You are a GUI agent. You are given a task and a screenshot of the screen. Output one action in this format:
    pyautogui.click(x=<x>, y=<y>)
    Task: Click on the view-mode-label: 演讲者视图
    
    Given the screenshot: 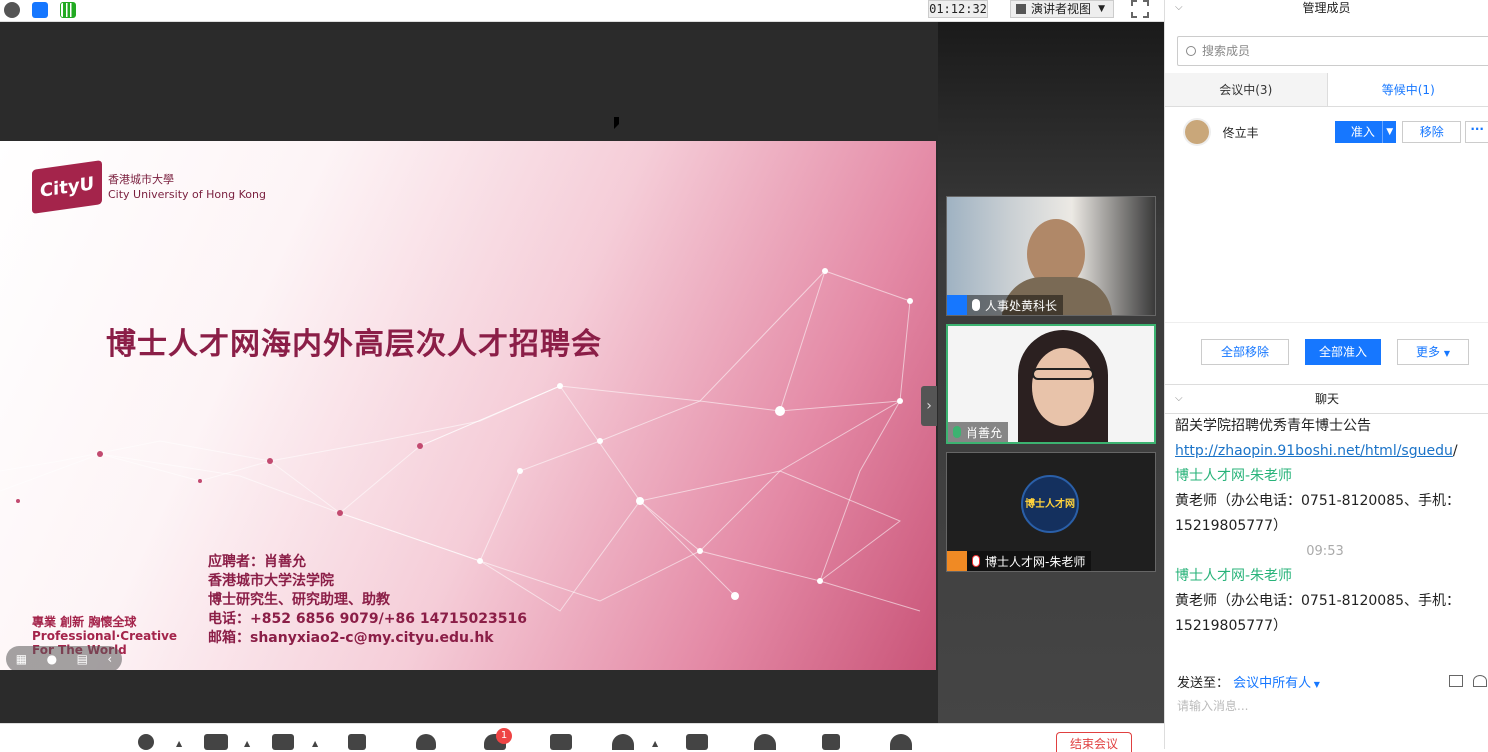 What is the action you would take?
    pyautogui.click(x=1061, y=9)
    